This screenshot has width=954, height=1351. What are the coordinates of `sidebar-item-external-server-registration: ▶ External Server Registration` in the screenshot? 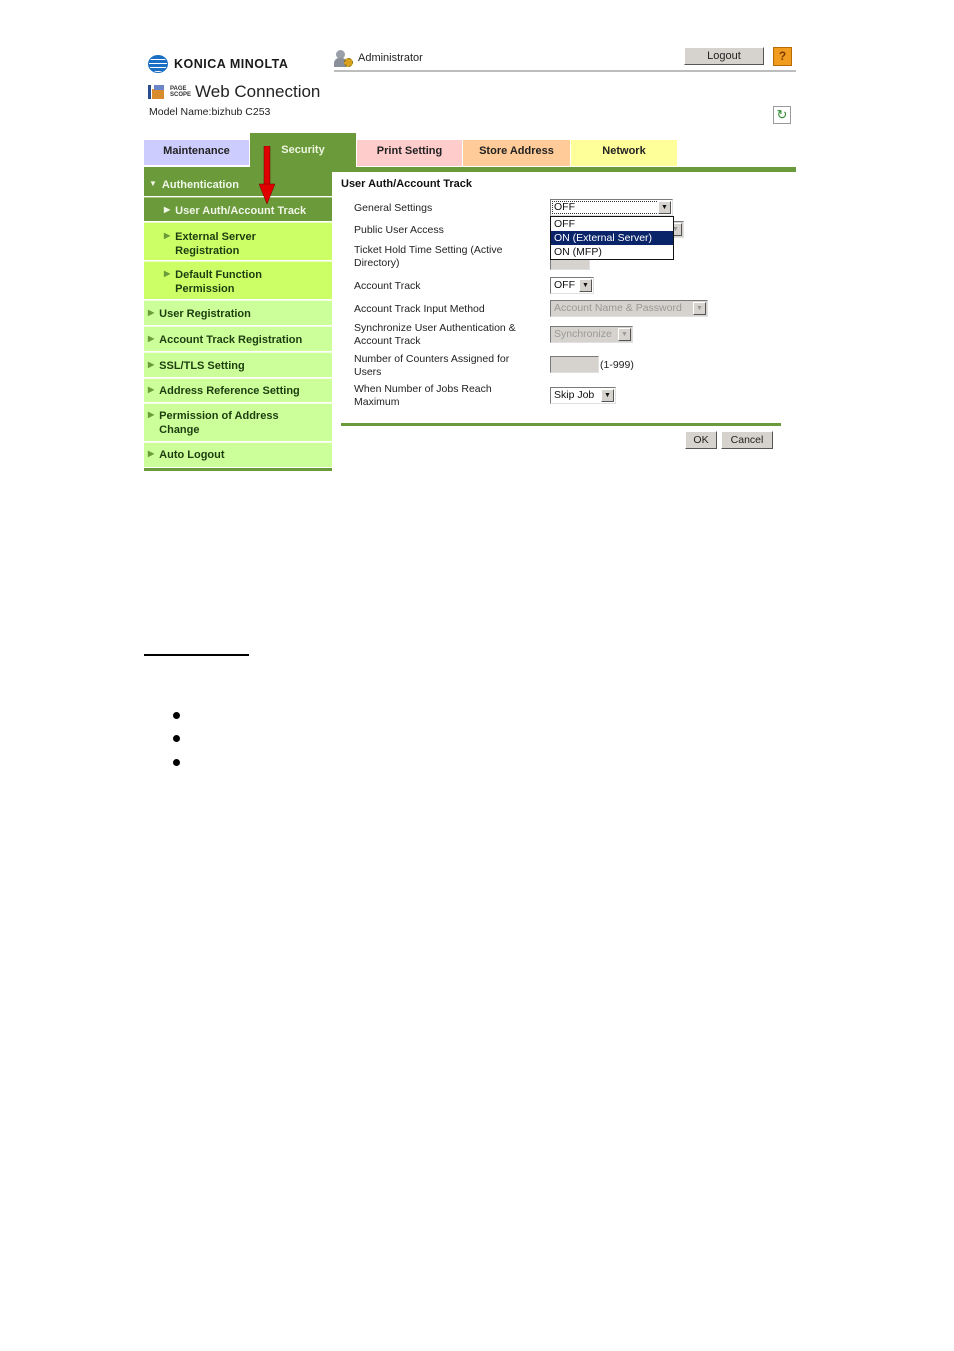 It's located at (238, 241).